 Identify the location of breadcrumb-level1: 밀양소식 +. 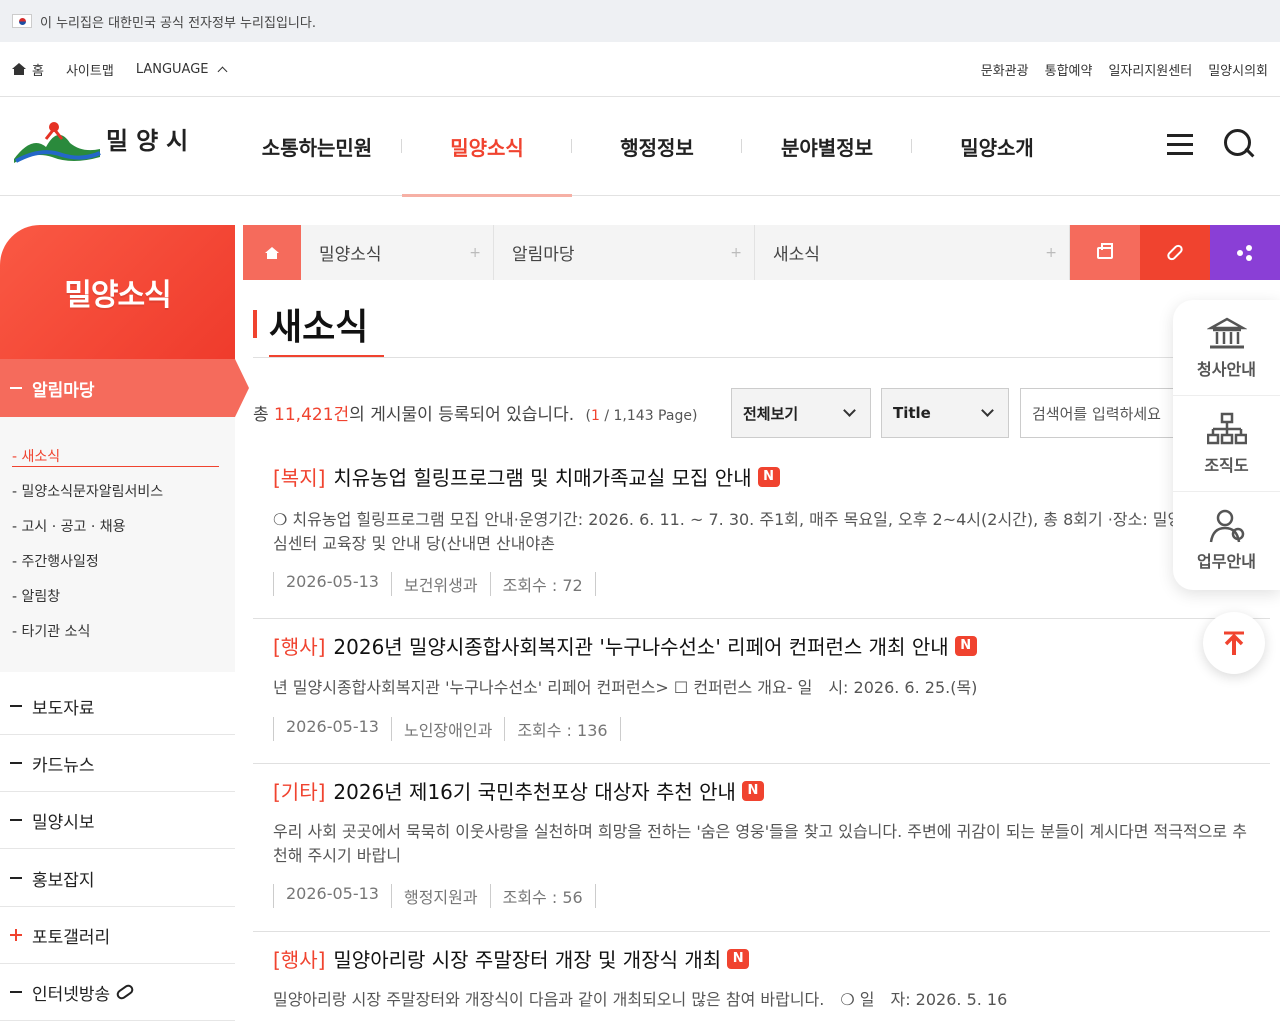
(397, 252).